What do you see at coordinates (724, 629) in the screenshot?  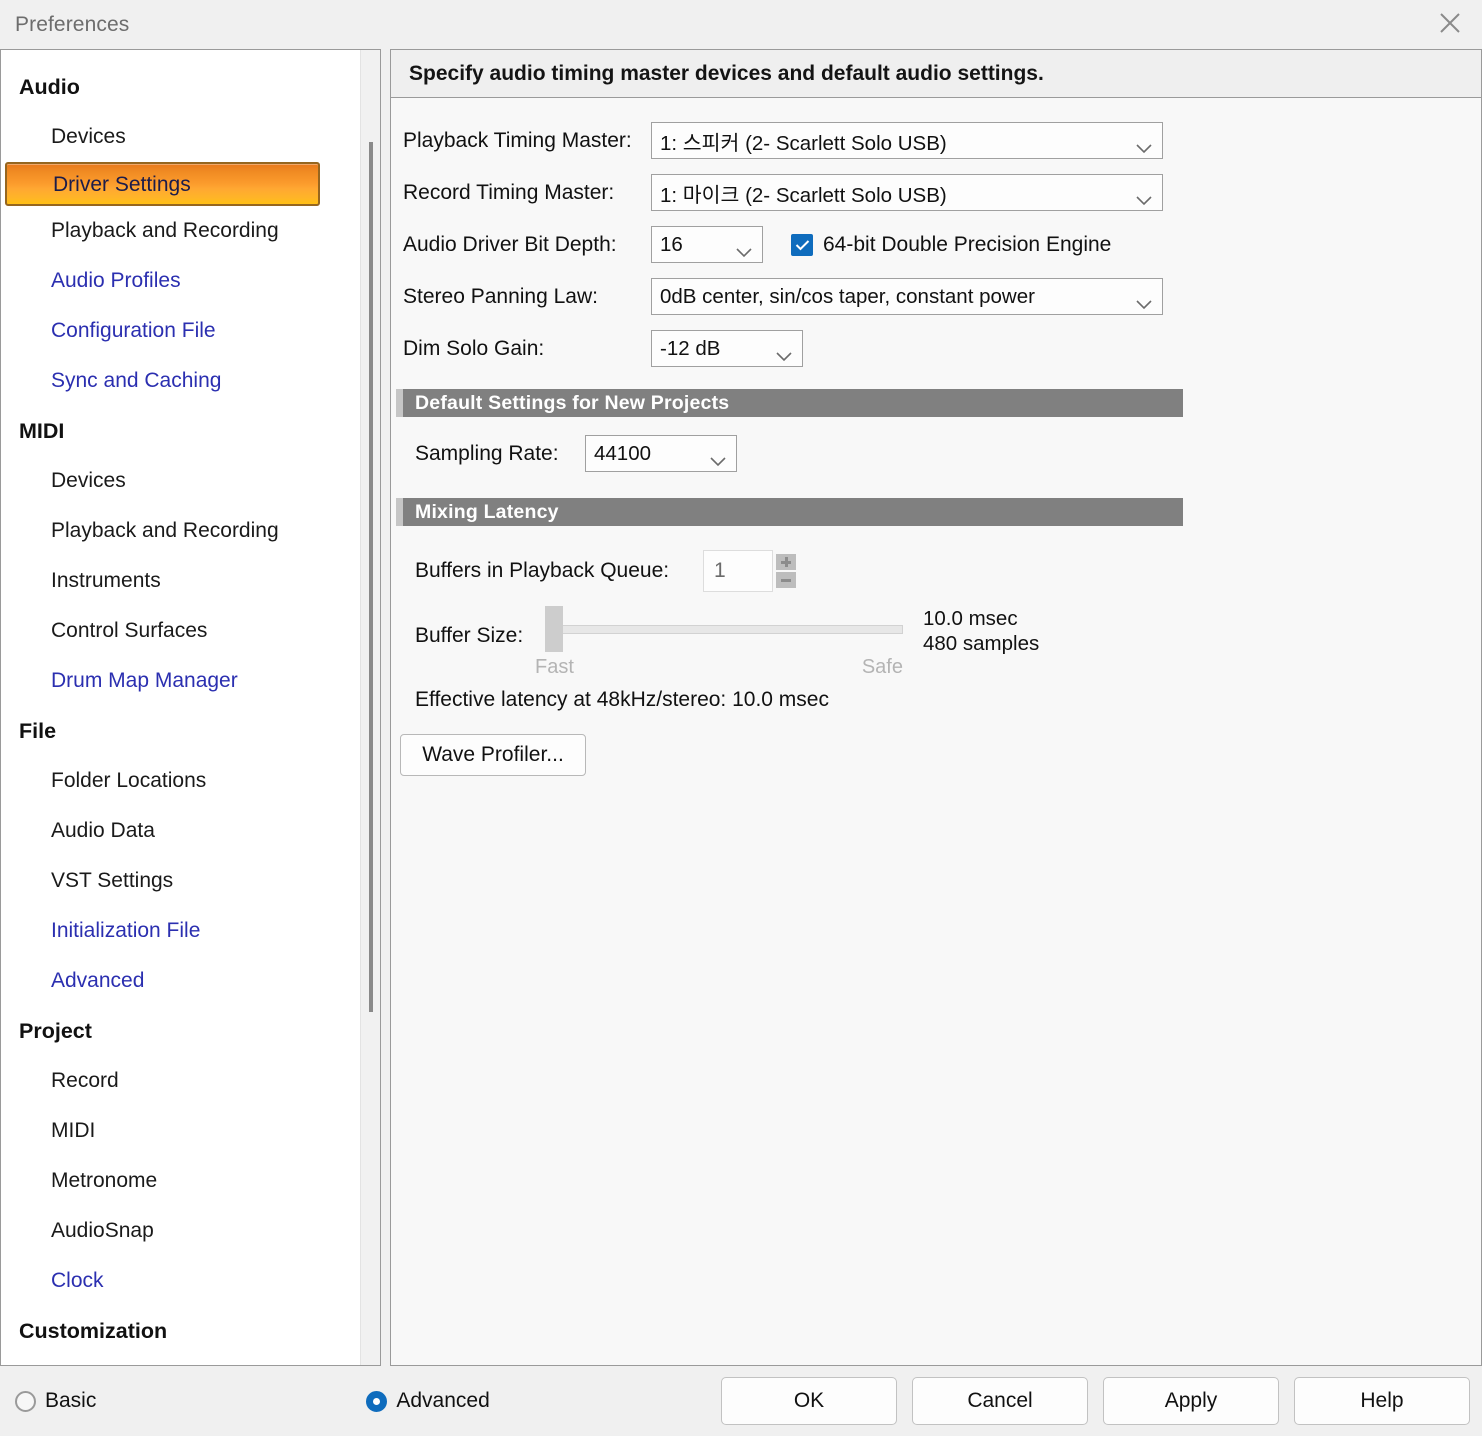 I see `slider-track` at bounding box center [724, 629].